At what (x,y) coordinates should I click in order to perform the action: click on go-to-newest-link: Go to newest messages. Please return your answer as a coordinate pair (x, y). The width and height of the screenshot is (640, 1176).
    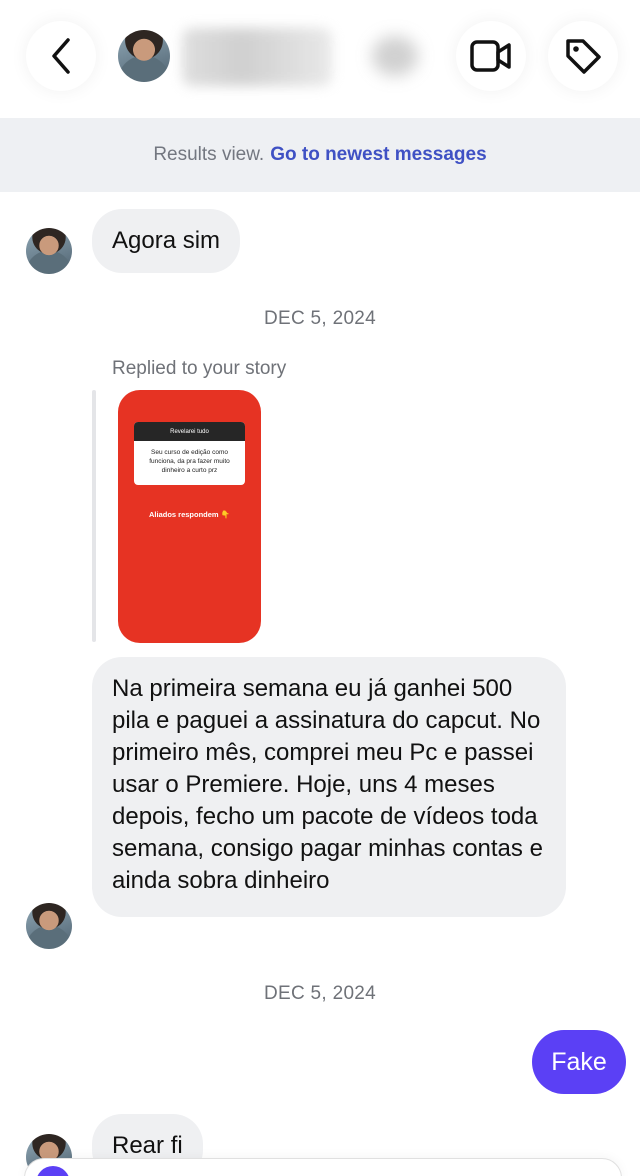
    Looking at the image, I should click on (378, 155).